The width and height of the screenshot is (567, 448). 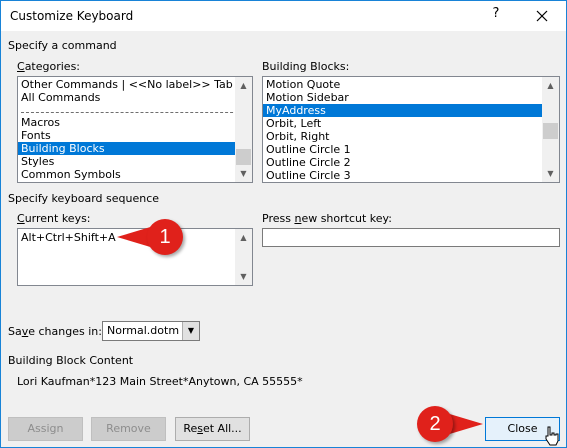 I want to click on current-keys-label: Current keys:, so click(x=54, y=218).